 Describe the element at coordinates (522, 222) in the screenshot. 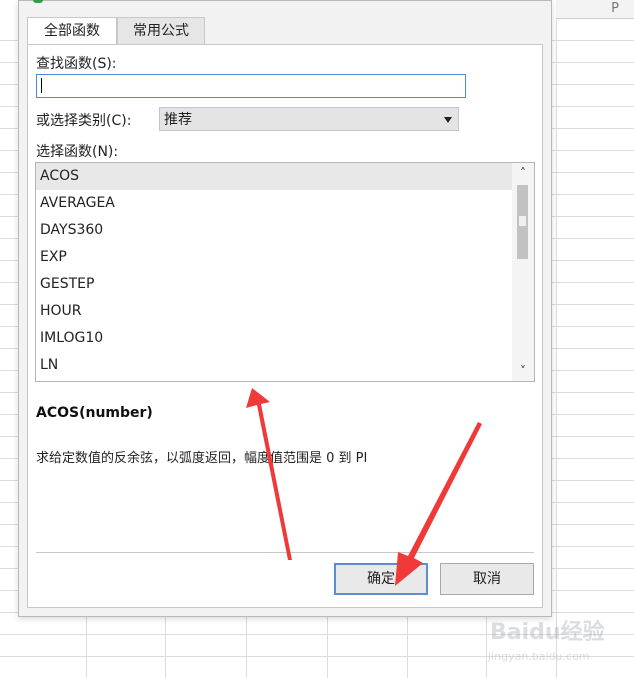

I see `scroll-thumb` at that location.